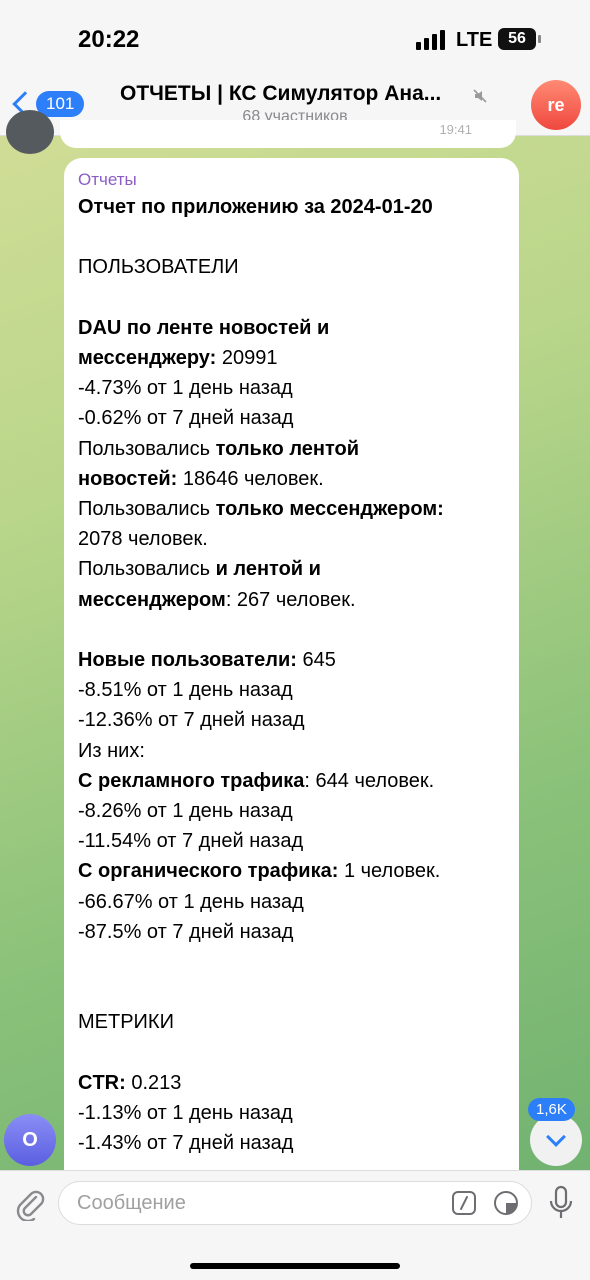 The width and height of the screenshot is (590, 1280). What do you see at coordinates (30, 1140) in the screenshot?
I see `sender-avatar-o: O` at bounding box center [30, 1140].